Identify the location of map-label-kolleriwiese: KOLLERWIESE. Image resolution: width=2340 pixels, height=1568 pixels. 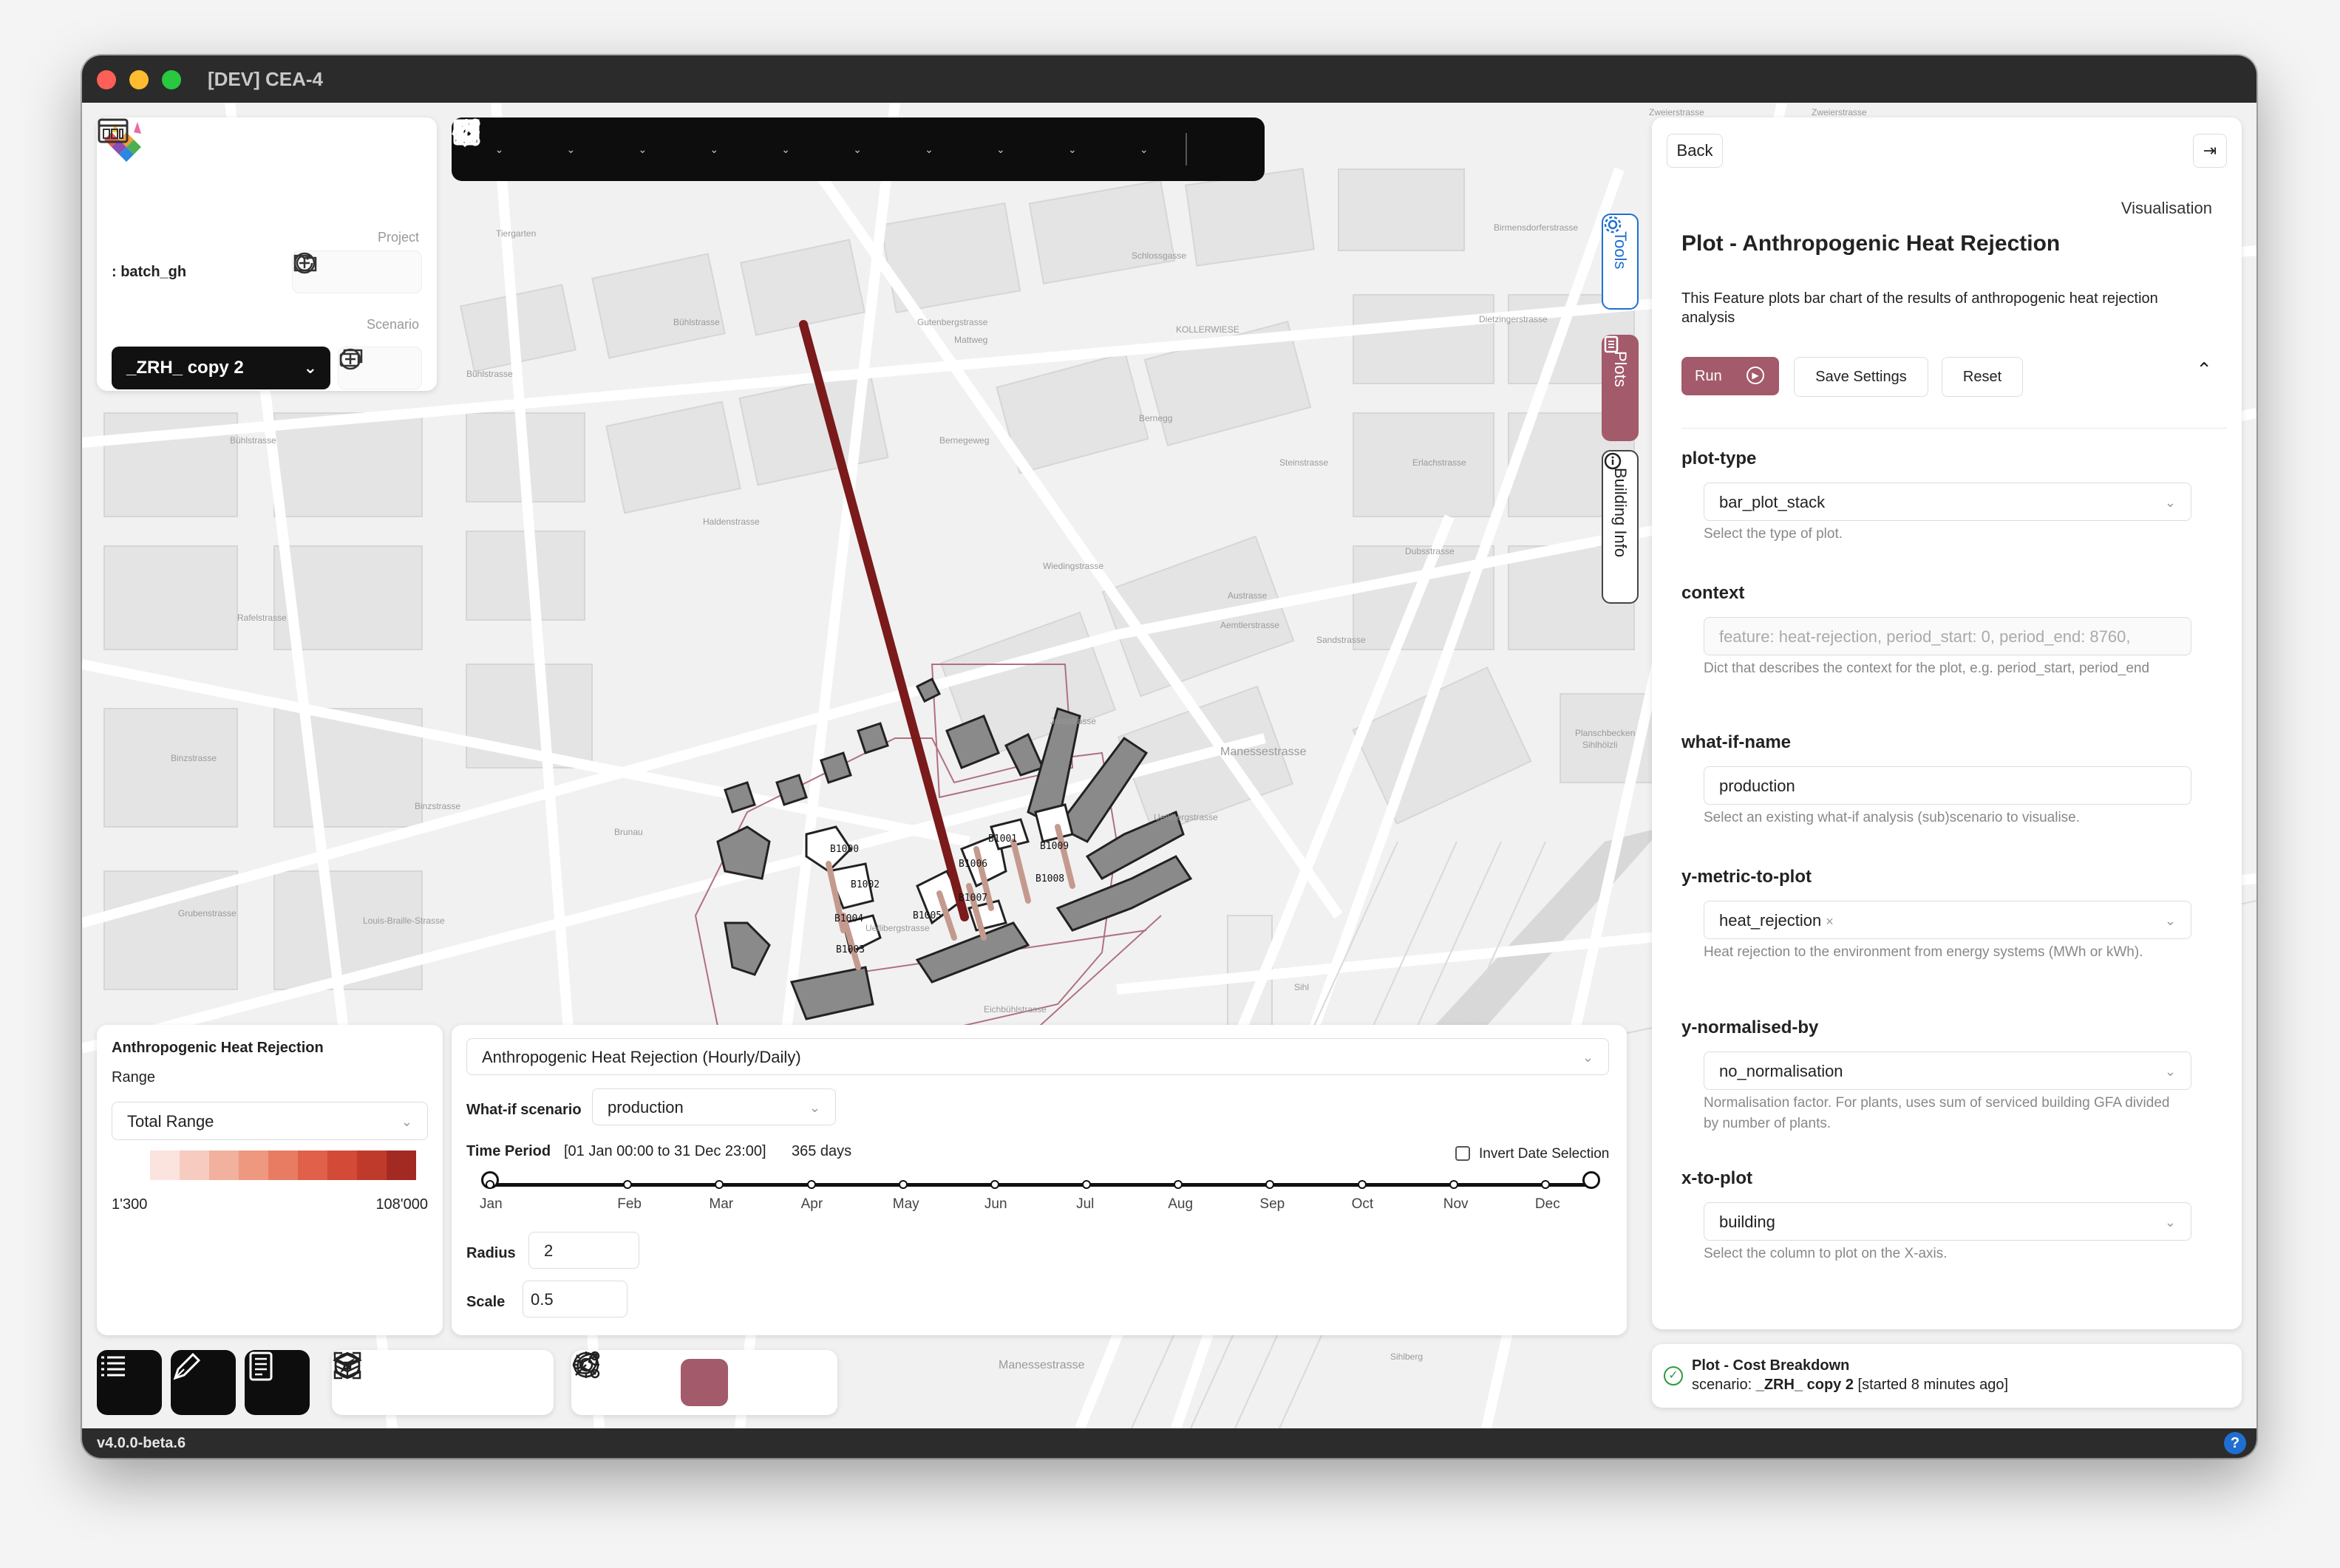
(1207, 329).